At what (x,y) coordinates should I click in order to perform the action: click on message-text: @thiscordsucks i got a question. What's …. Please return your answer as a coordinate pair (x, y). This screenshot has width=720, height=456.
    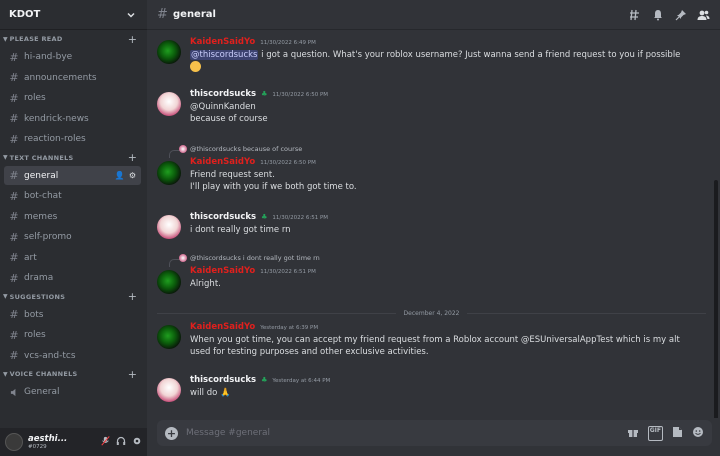
    Looking at the image, I should click on (451, 55).